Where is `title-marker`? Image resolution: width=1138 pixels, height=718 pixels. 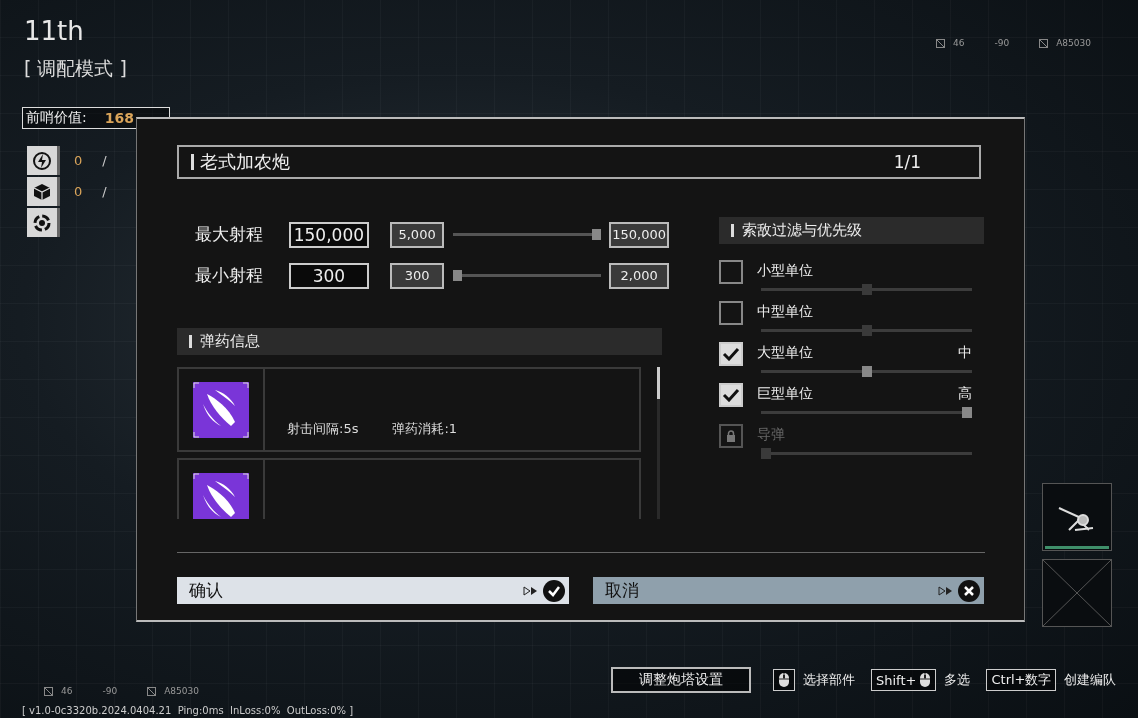
title-marker is located at coordinates (192, 162).